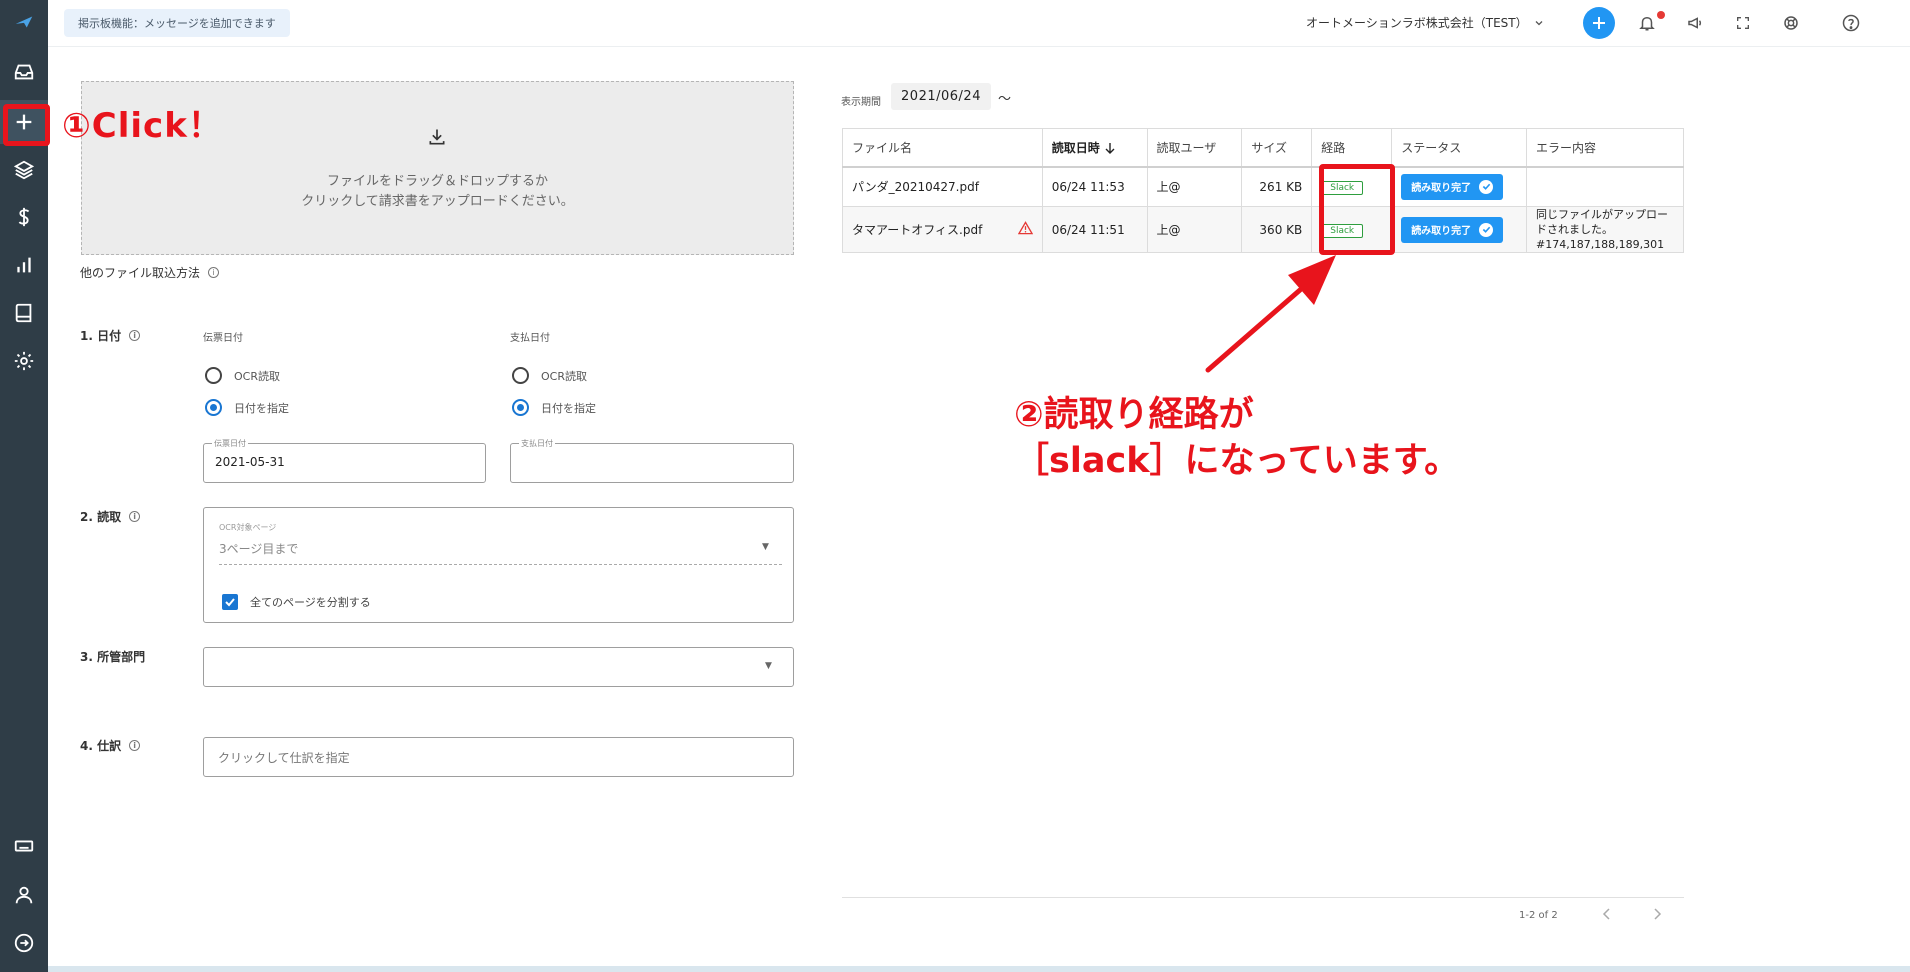 This screenshot has height=972, width=1910. What do you see at coordinates (979, 969) in the screenshot?
I see `bottom-scroll-strip` at bounding box center [979, 969].